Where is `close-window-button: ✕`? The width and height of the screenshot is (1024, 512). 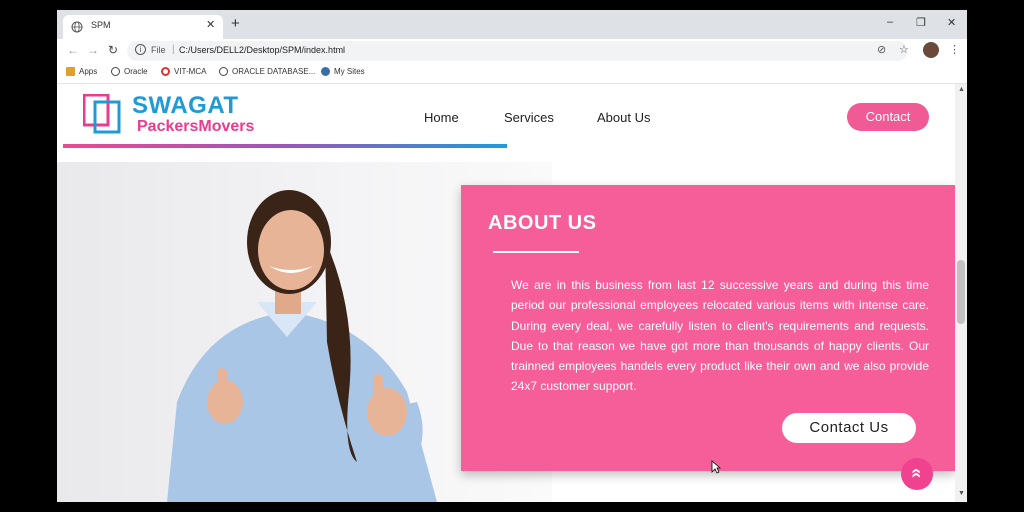 close-window-button: ✕ is located at coordinates (951, 22).